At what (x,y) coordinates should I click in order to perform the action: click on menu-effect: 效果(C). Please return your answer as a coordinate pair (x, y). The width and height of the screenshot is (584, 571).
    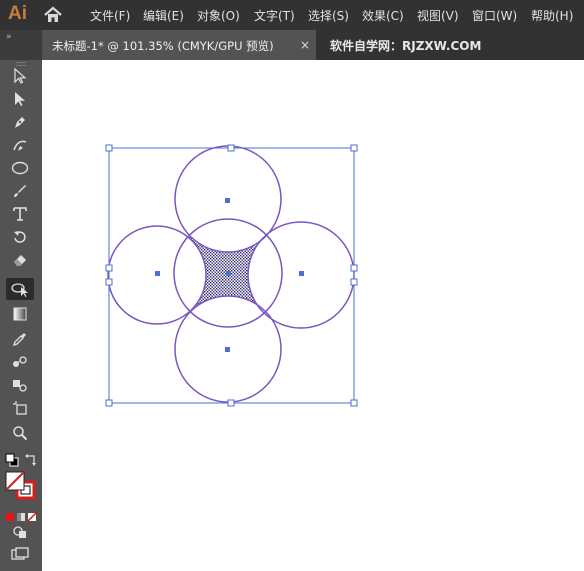
    Looking at the image, I should click on (383, 15).